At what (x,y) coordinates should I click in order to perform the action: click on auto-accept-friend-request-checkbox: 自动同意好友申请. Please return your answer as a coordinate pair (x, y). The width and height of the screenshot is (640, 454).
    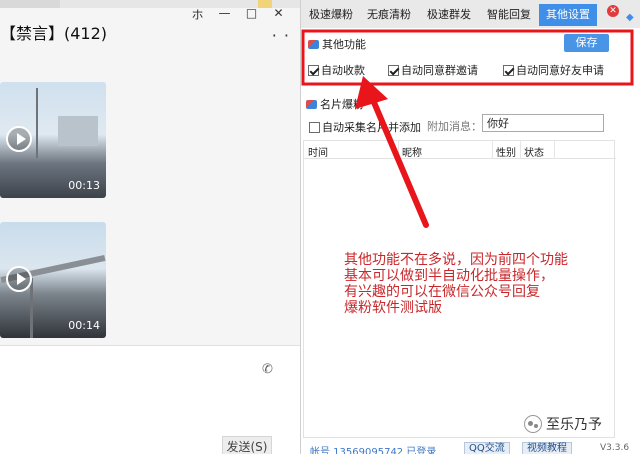
    Looking at the image, I should click on (553, 70).